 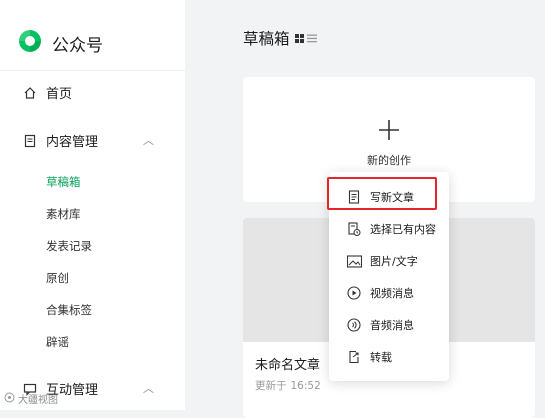 I want to click on menu-item-select-existing: 选择已有内容, so click(x=391, y=229).